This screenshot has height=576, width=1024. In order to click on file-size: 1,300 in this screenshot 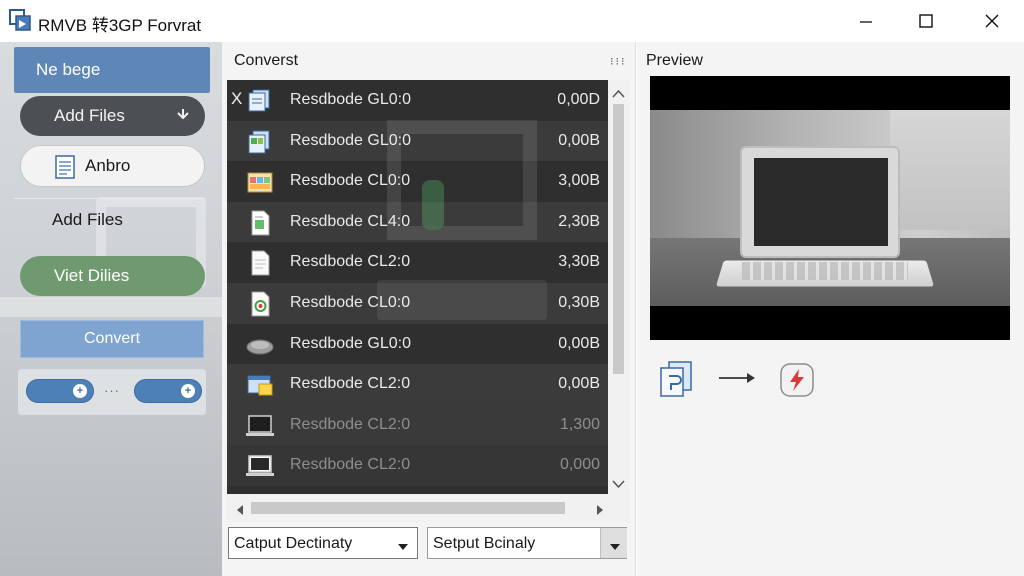, I will do `click(579, 424)`.